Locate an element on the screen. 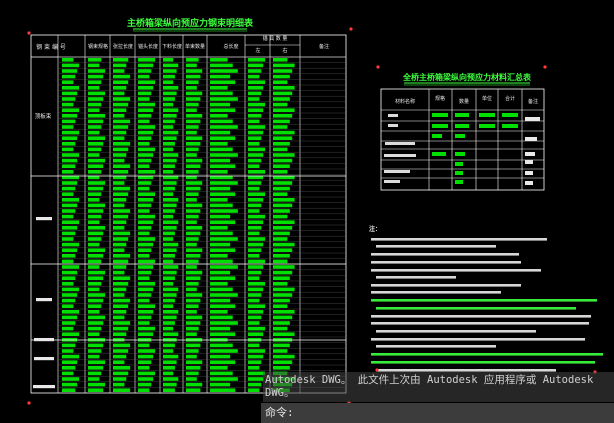 The height and width of the screenshot is (423, 614). header-total-length: 总长度 is located at coordinates (230, 46).